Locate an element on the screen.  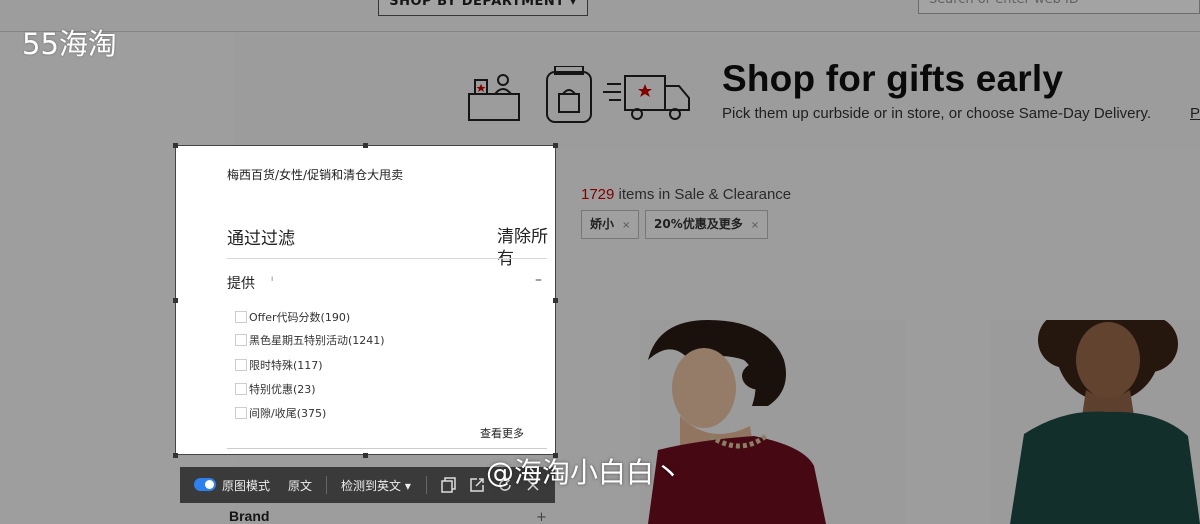
filter-heading: 通过过滤 is located at coordinates (261, 239).